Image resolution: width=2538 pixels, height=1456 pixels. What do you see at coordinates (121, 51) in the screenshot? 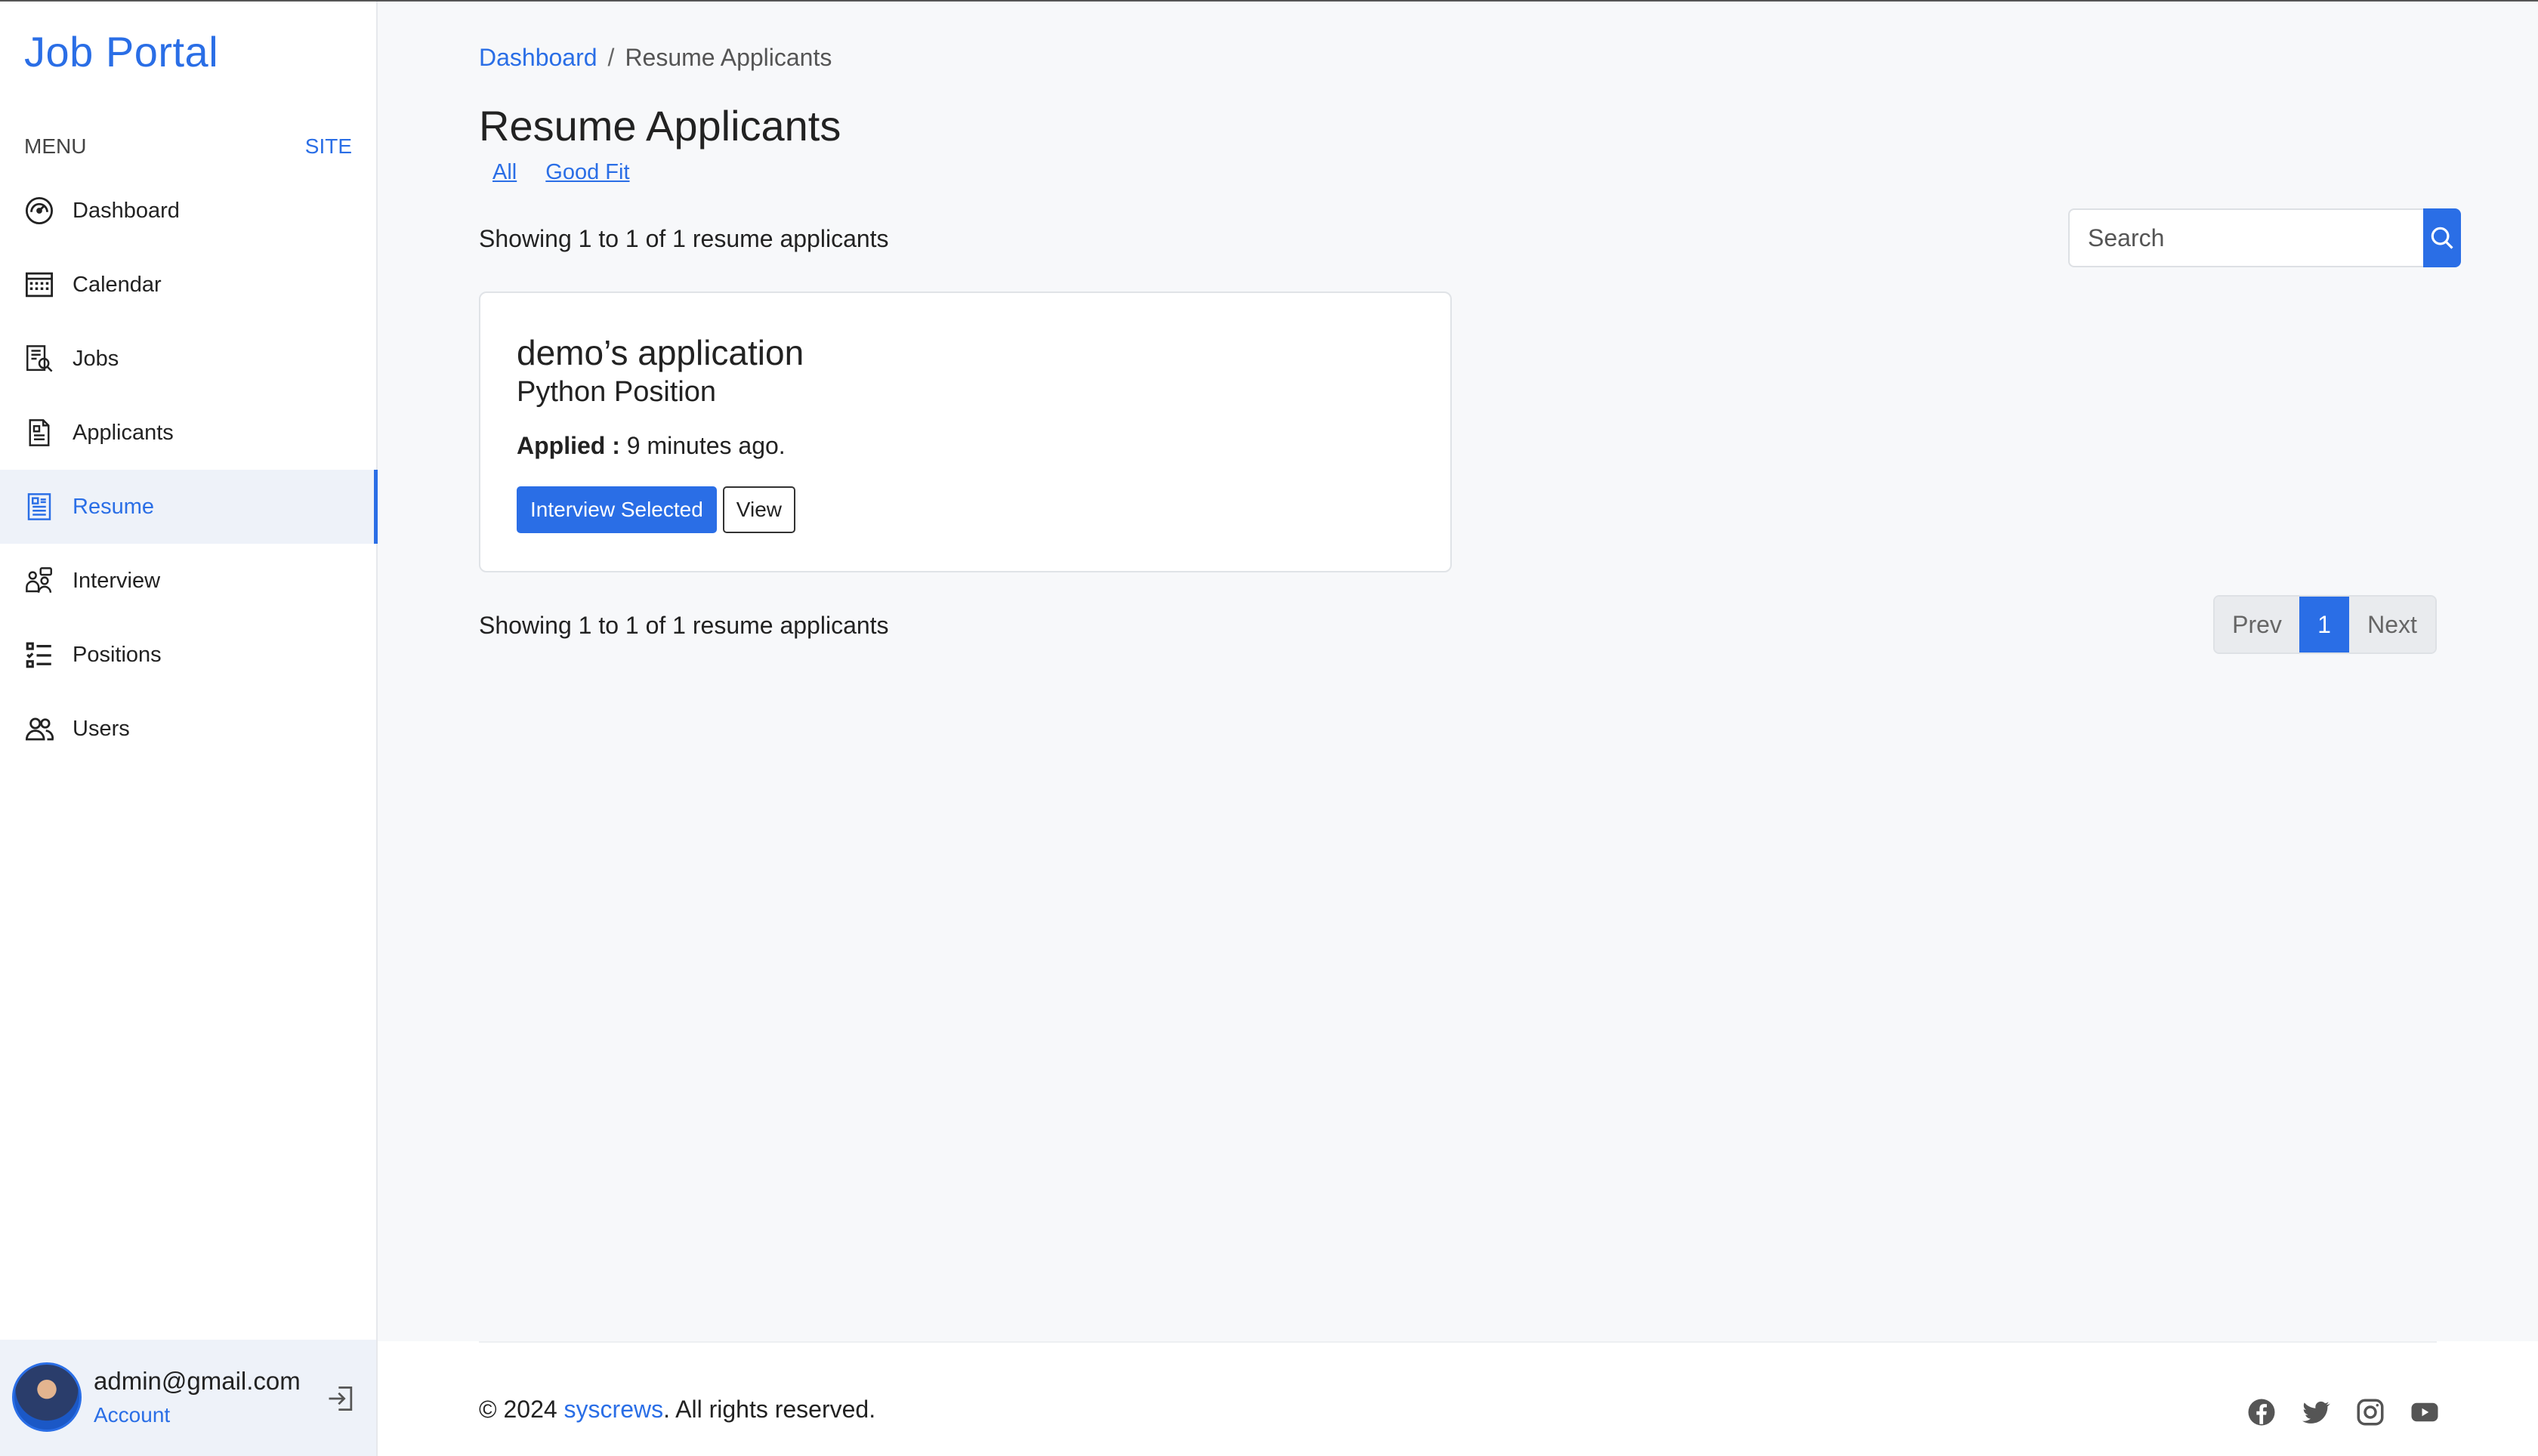
I see `brand-logo: Job Portal` at bounding box center [121, 51].